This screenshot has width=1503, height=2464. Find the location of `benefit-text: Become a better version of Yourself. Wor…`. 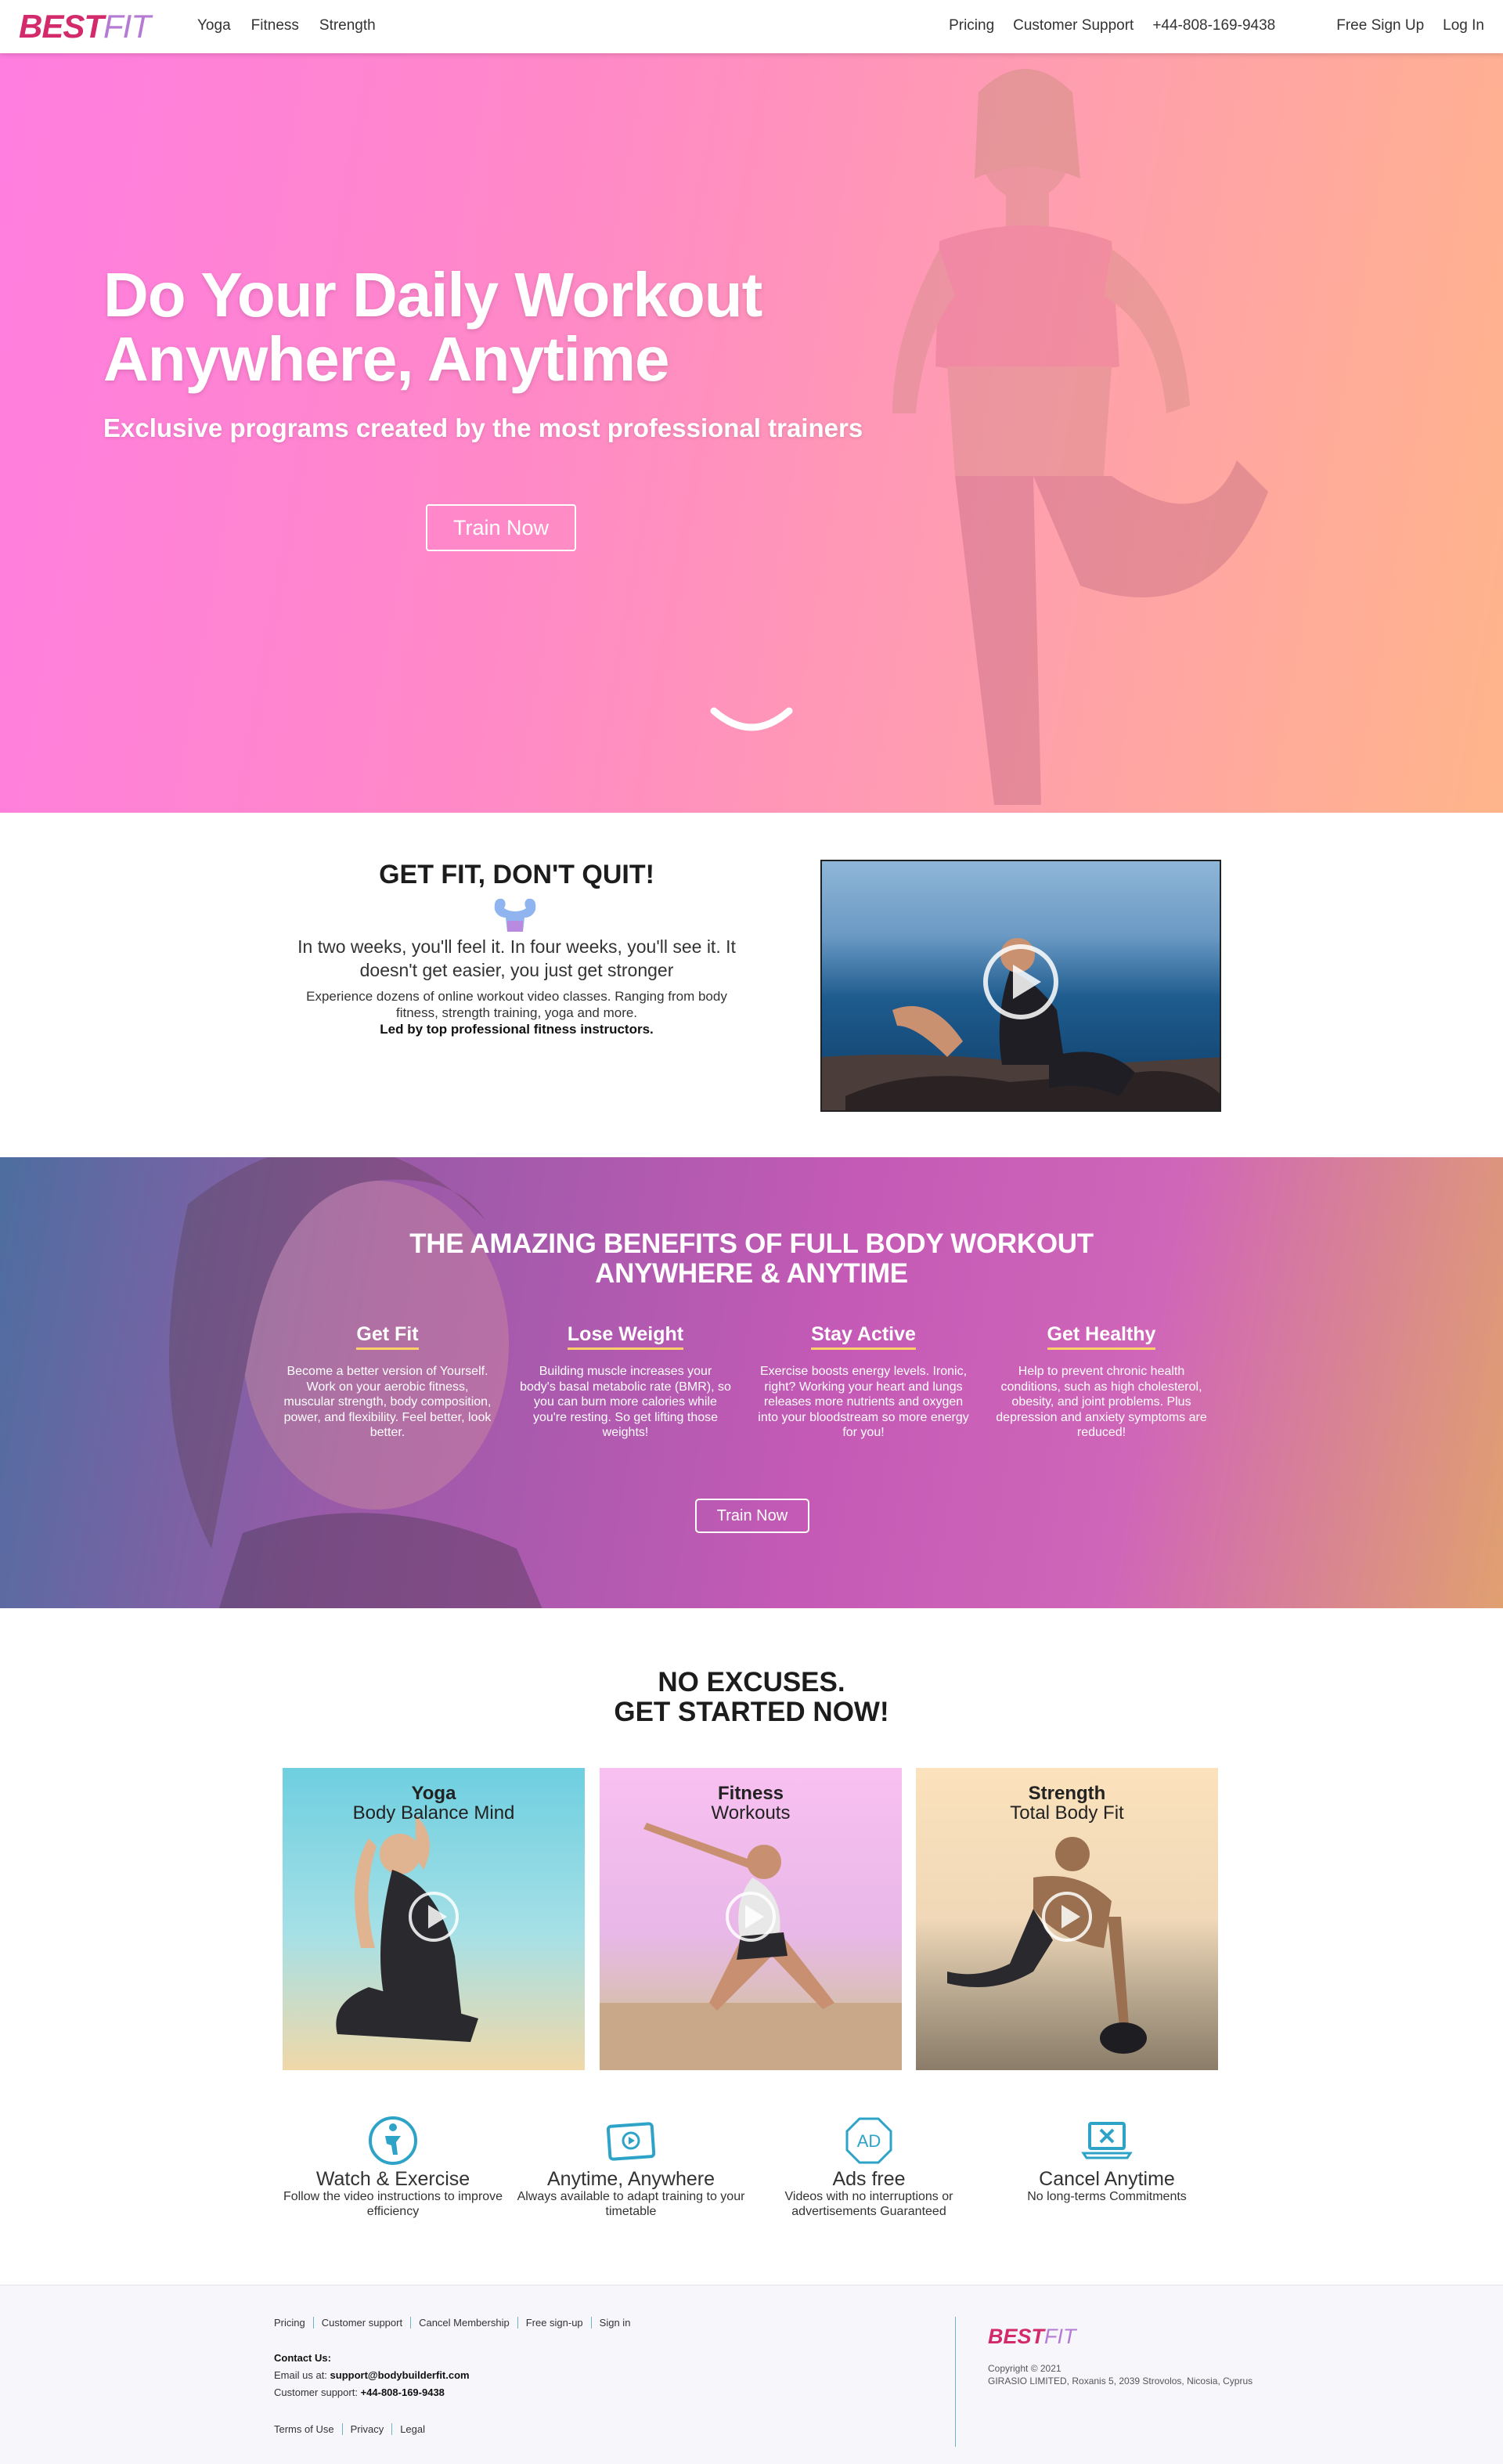

benefit-text: Become a better version of Yourself. Wor… is located at coordinates (387, 1402).